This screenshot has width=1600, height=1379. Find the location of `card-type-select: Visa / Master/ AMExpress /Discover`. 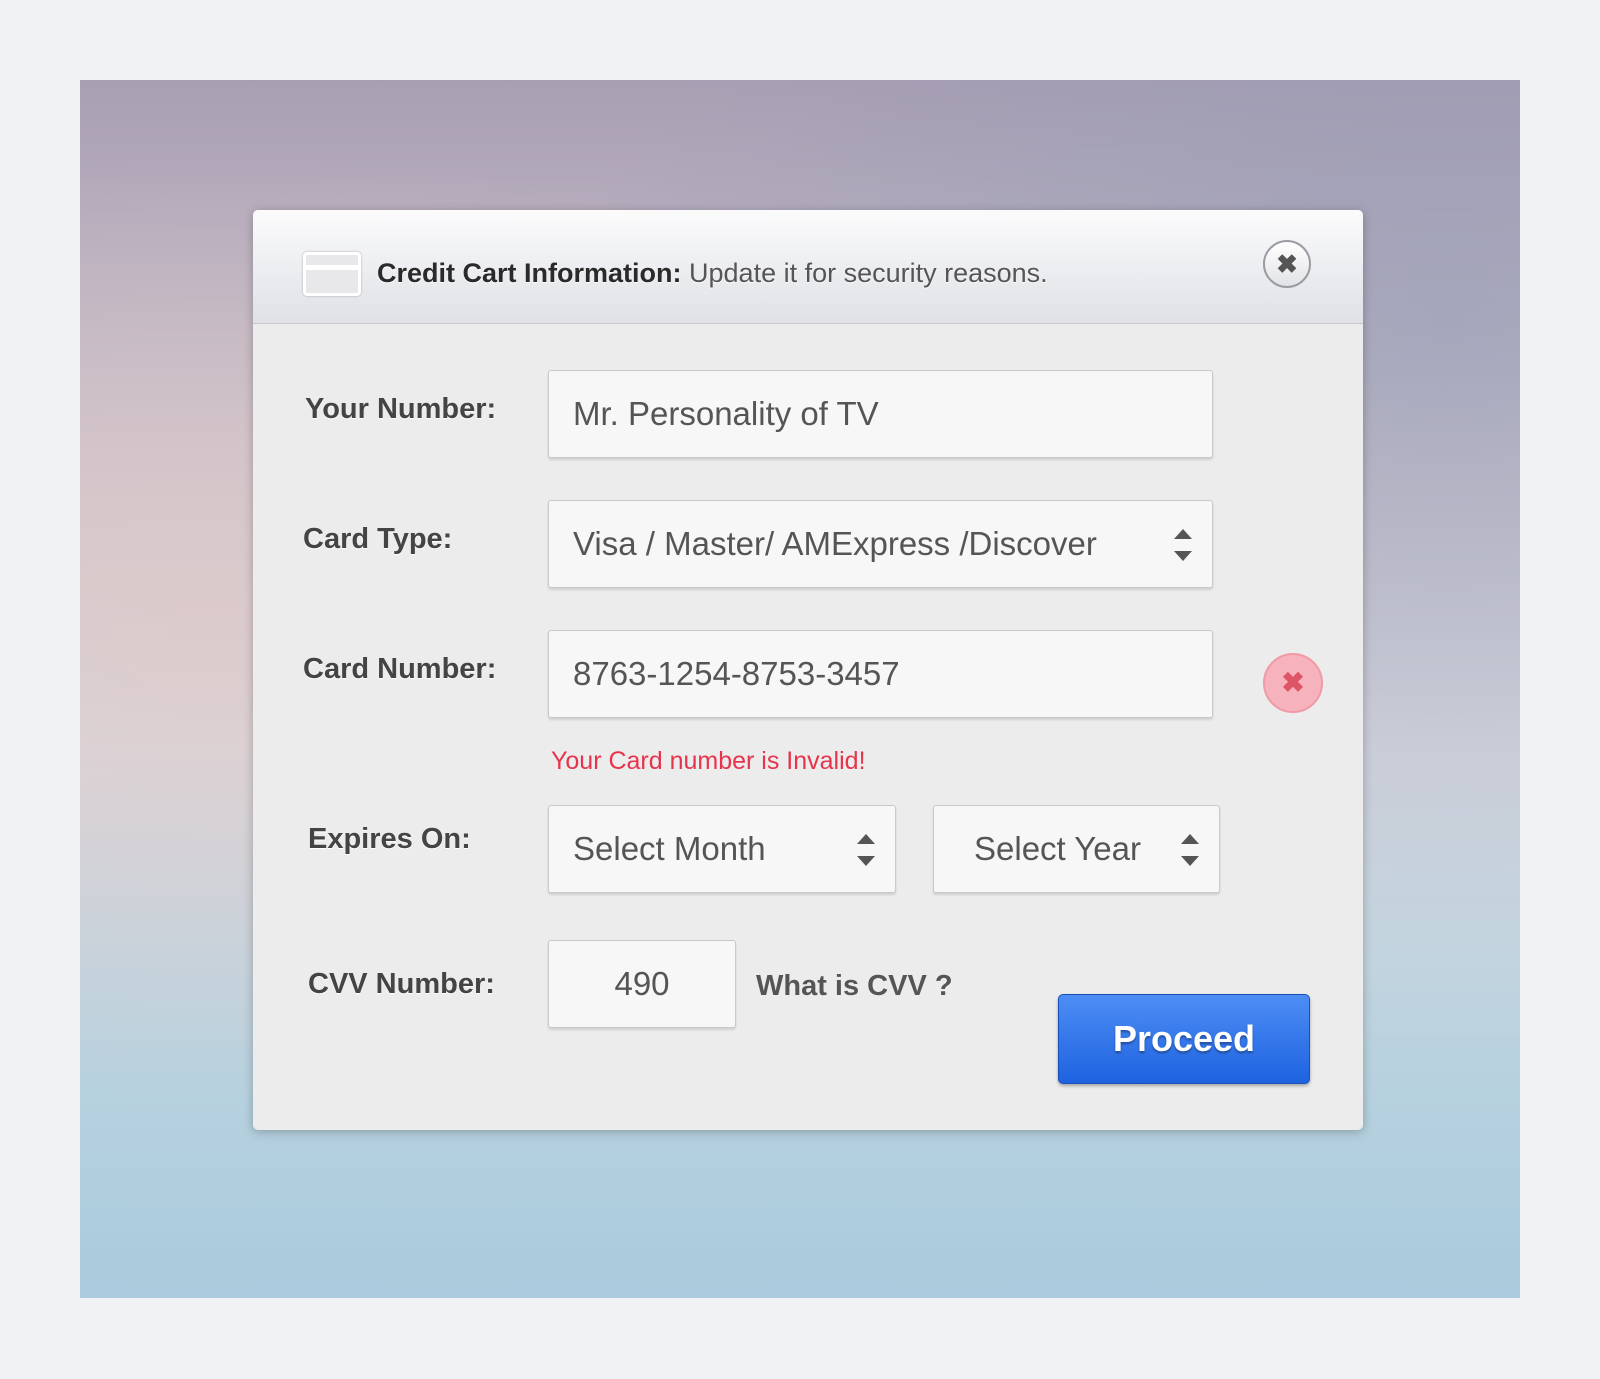

card-type-select: Visa / Master/ AMExpress /Discover is located at coordinates (880, 544).